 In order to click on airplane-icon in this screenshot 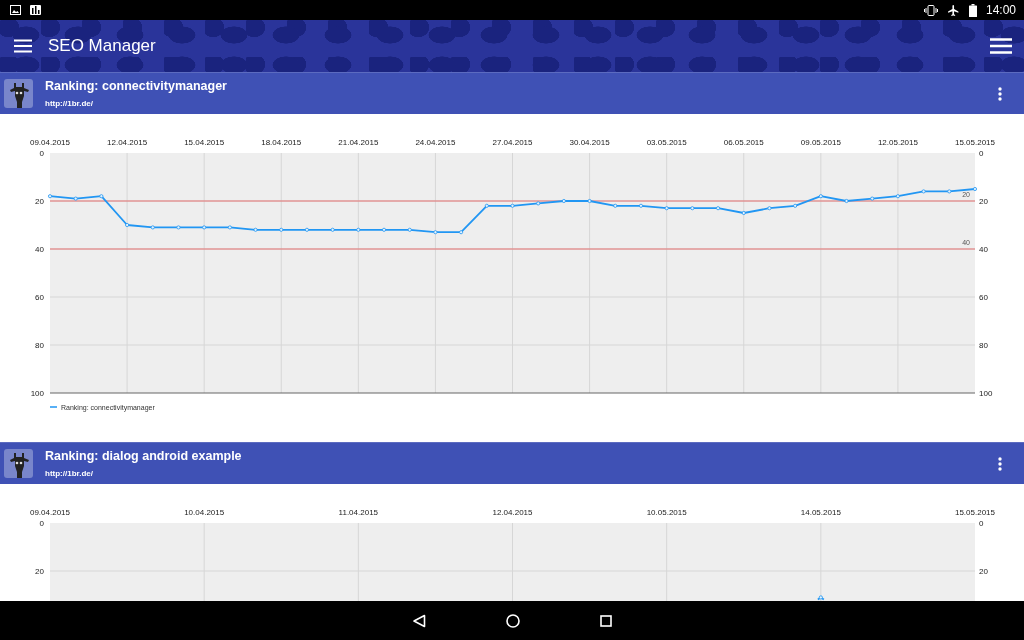, I will do `click(953, 10)`.